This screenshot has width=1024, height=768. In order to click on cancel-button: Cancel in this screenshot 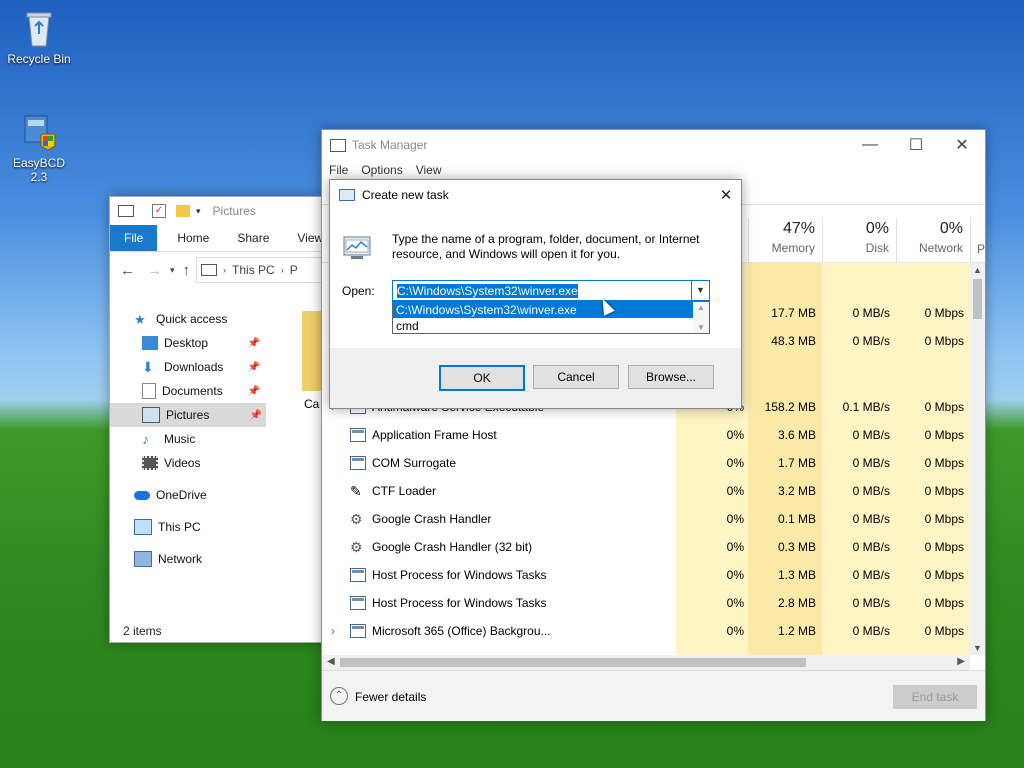, I will do `click(576, 377)`.